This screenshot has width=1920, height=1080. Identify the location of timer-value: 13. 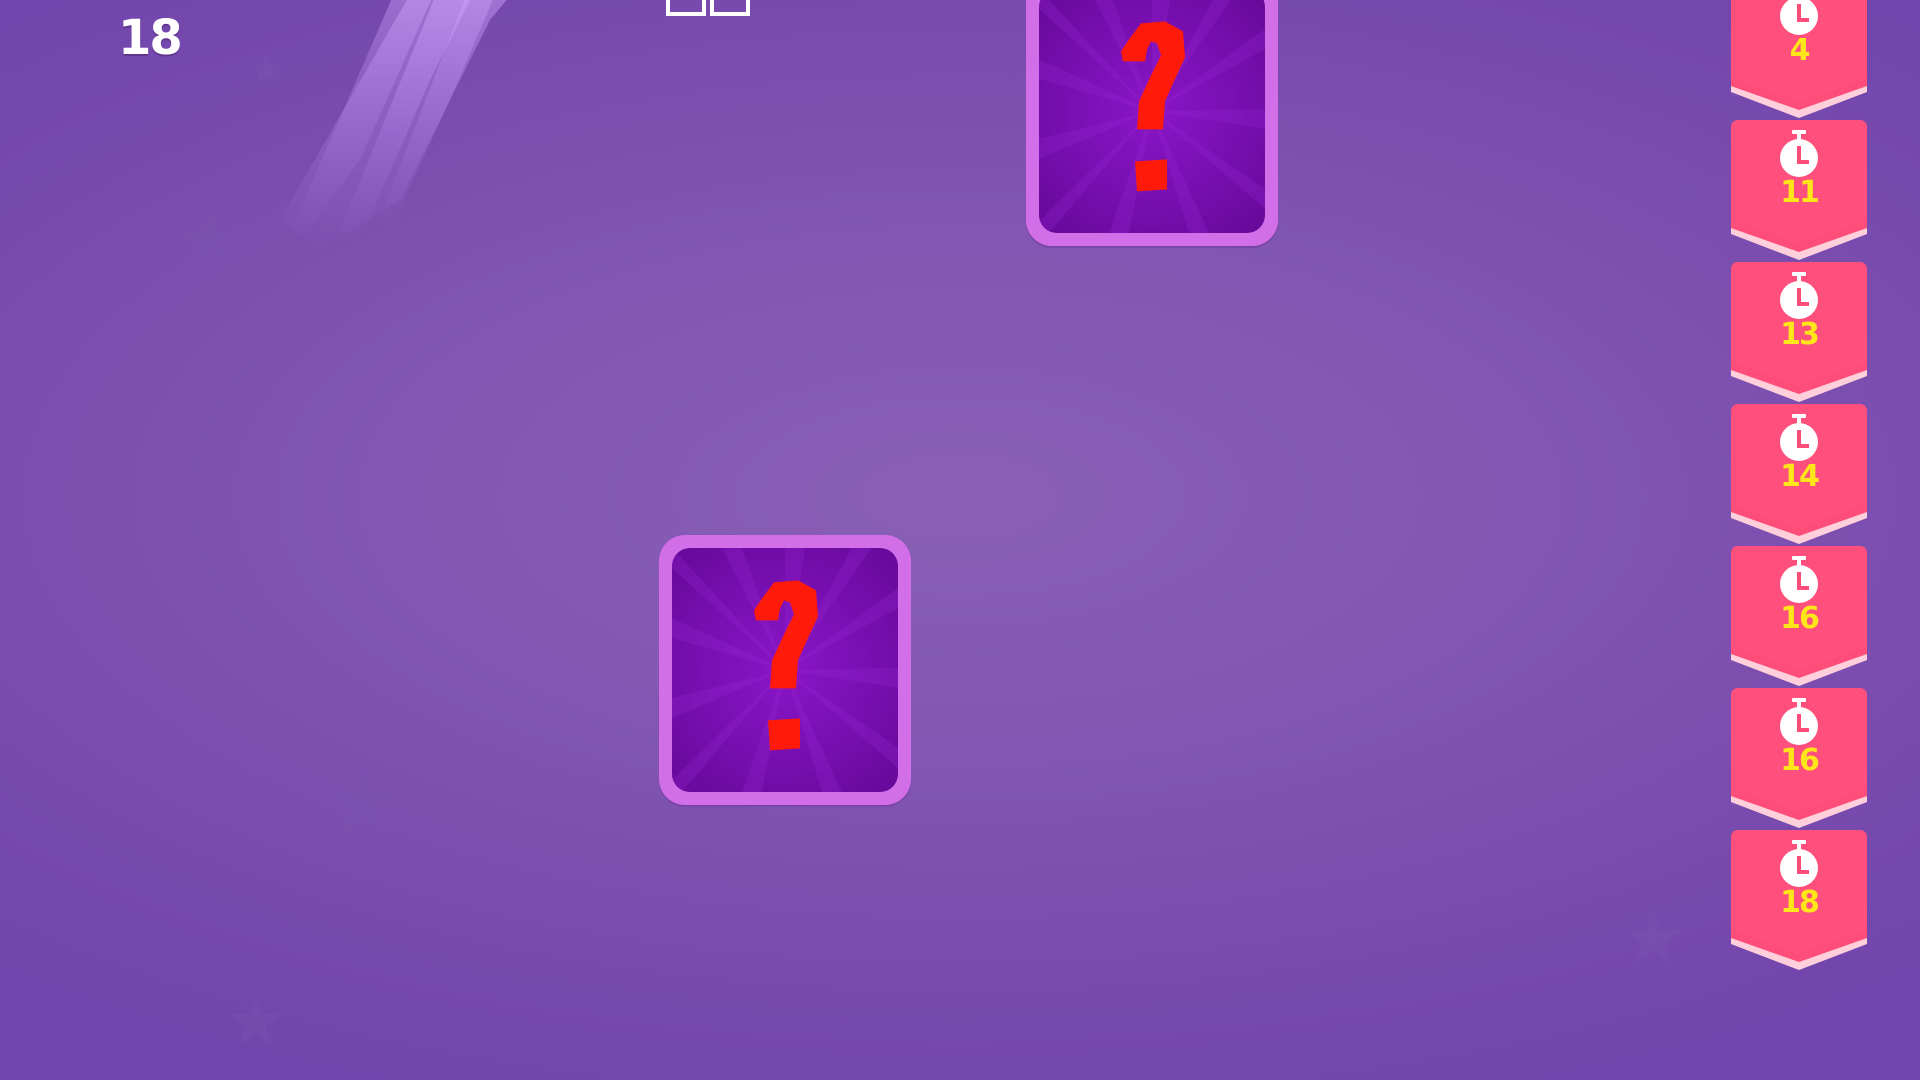
(1800, 334).